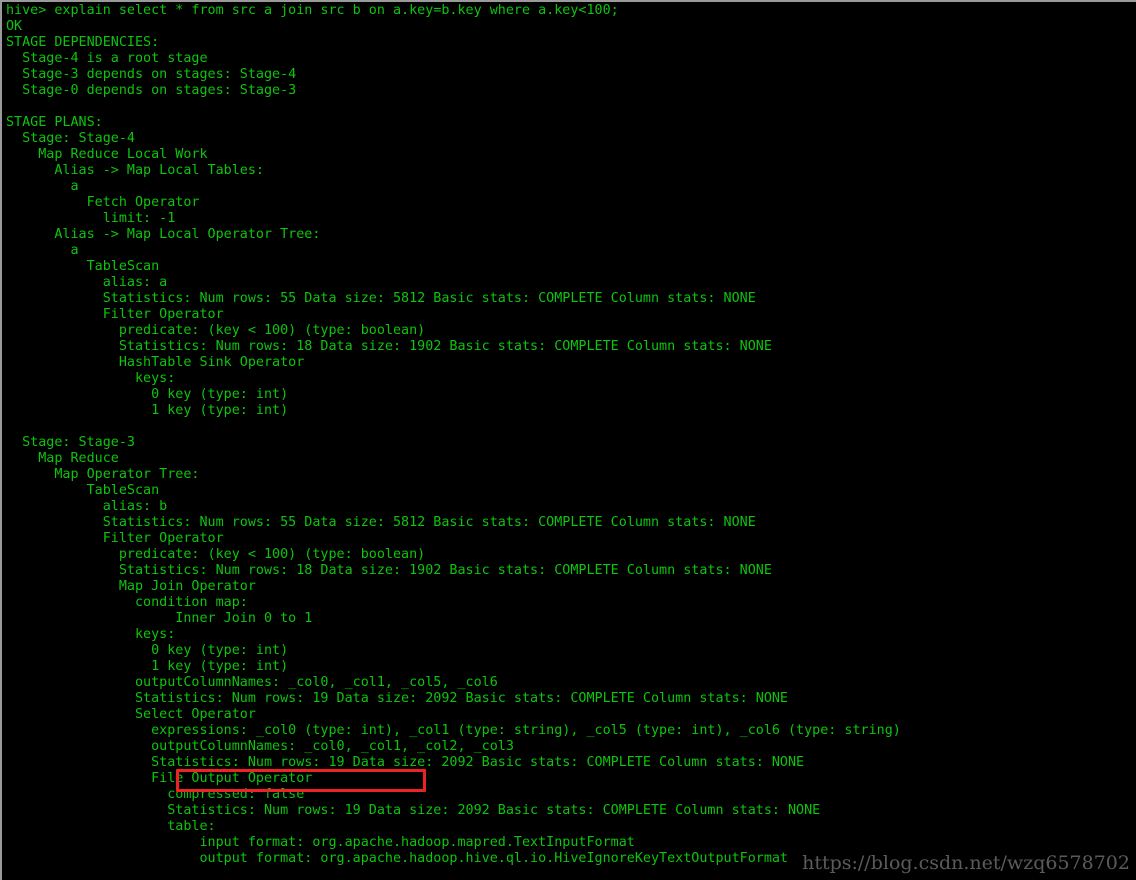 Image resolution: width=1136 pixels, height=880 pixels. I want to click on terminal-line: Inner Join 0 to 1, so click(159, 618).